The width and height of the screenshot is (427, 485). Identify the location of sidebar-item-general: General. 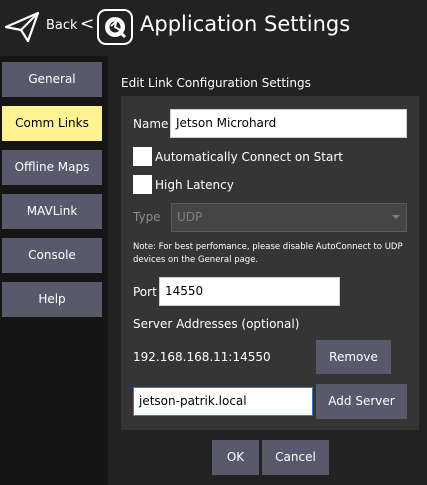
(52, 79).